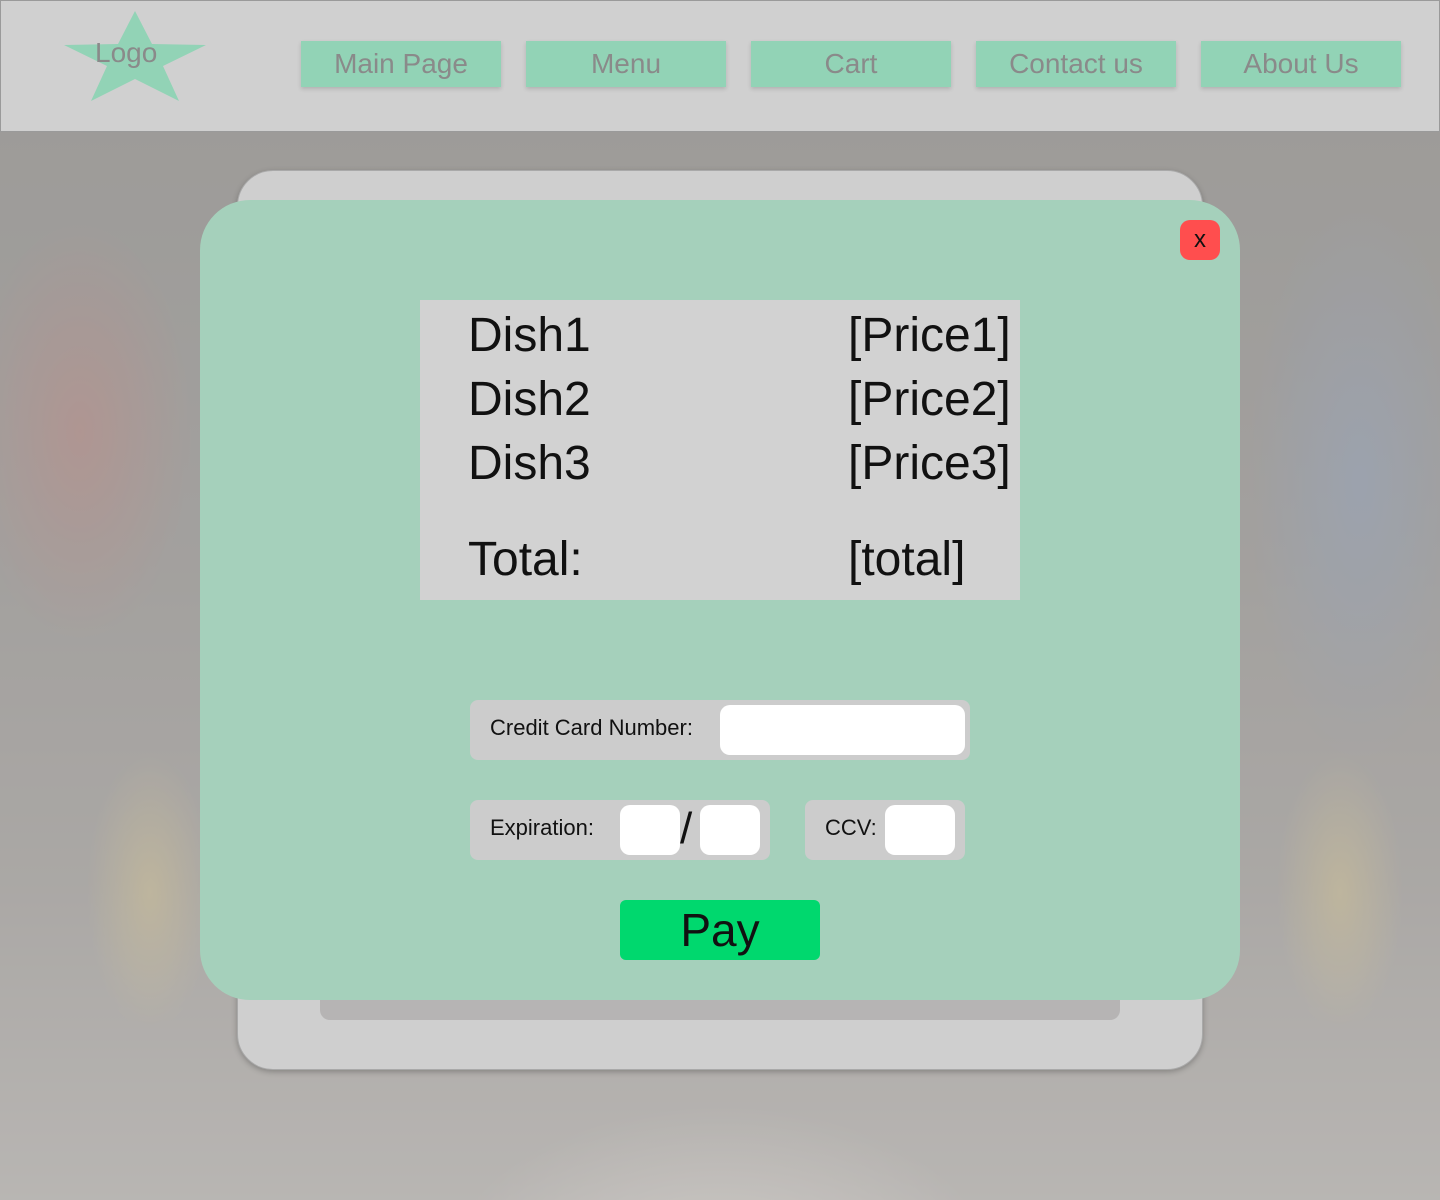 This screenshot has height=1200, width=1440. What do you see at coordinates (720, 560) in the screenshot?
I see `order-total: Total: [total]` at bounding box center [720, 560].